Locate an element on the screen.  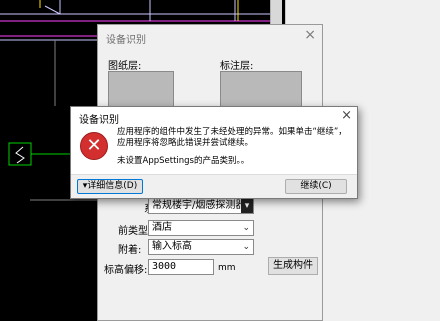
generate-component-button: 生成构件 is located at coordinates (293, 266).